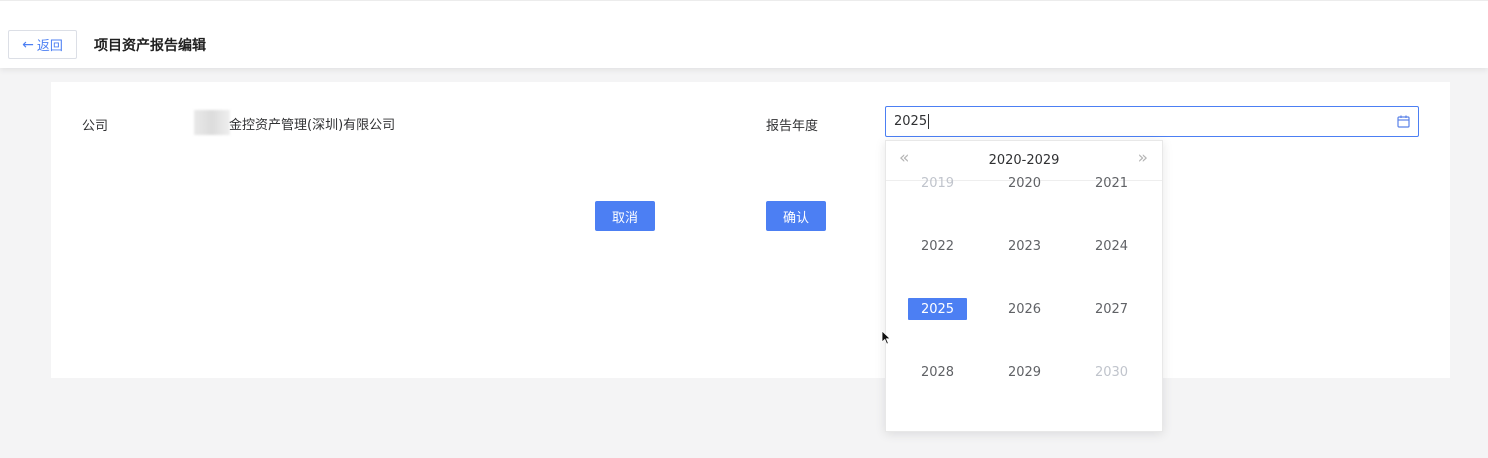  What do you see at coordinates (937, 246) in the screenshot?
I see `year-cell: 2022` at bounding box center [937, 246].